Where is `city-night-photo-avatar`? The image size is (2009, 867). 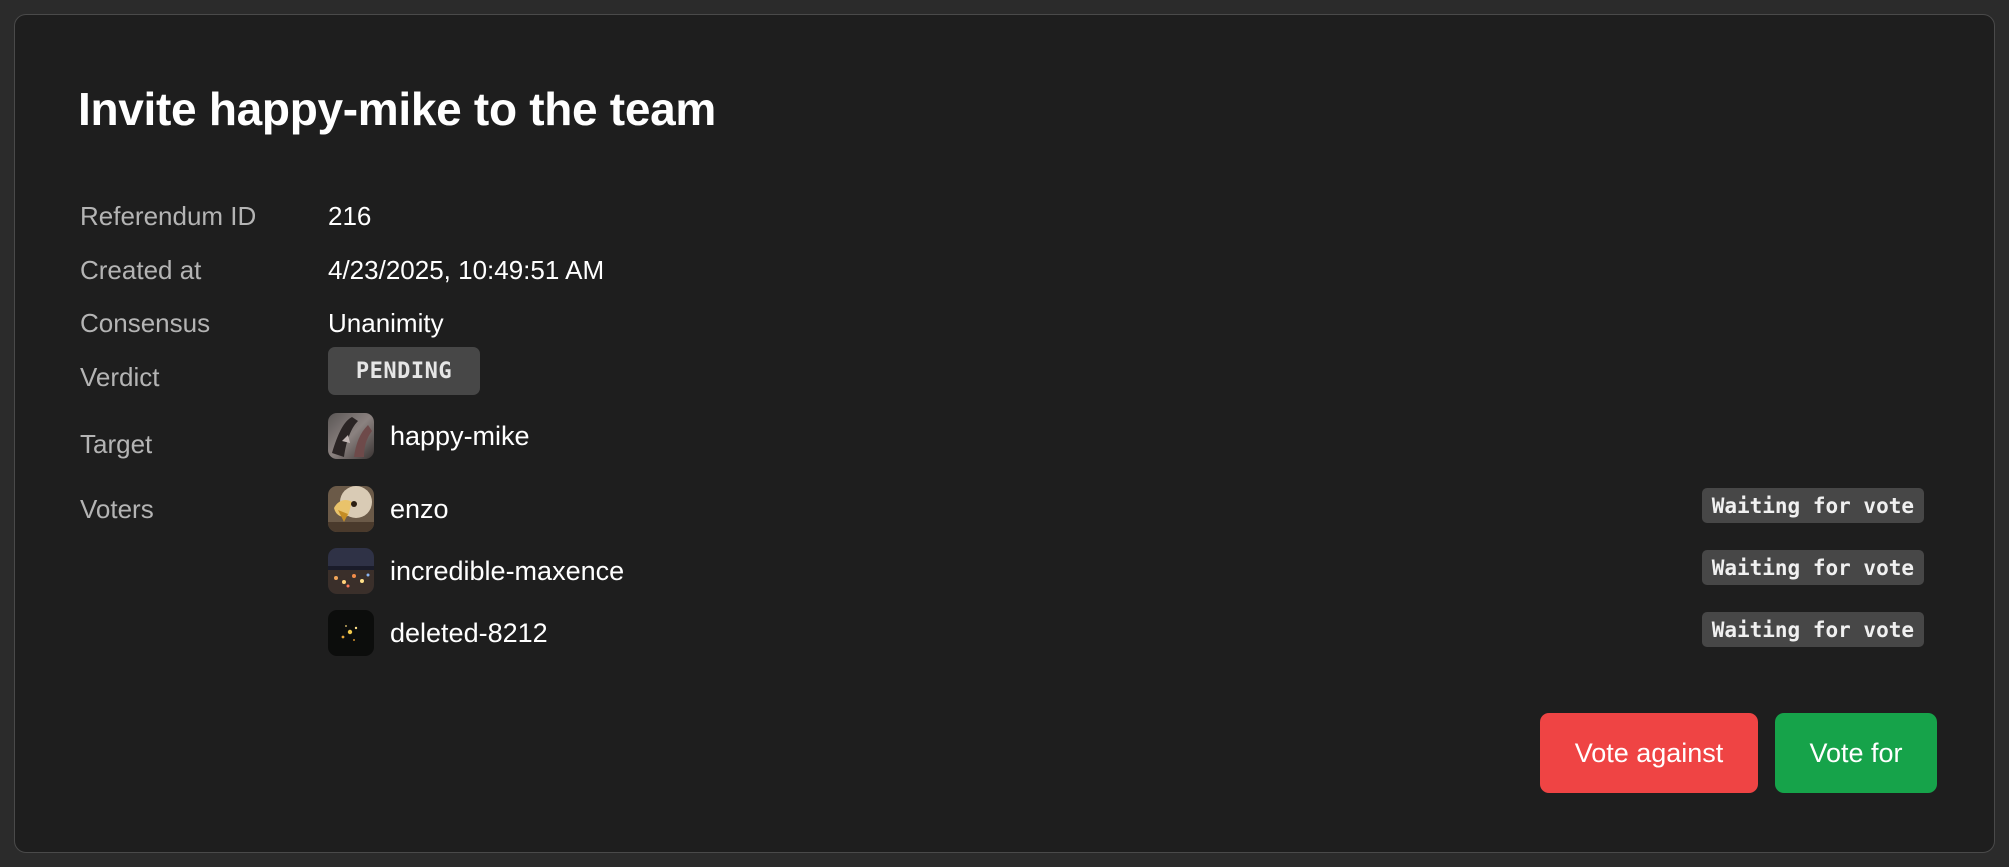 city-night-photo-avatar is located at coordinates (351, 571).